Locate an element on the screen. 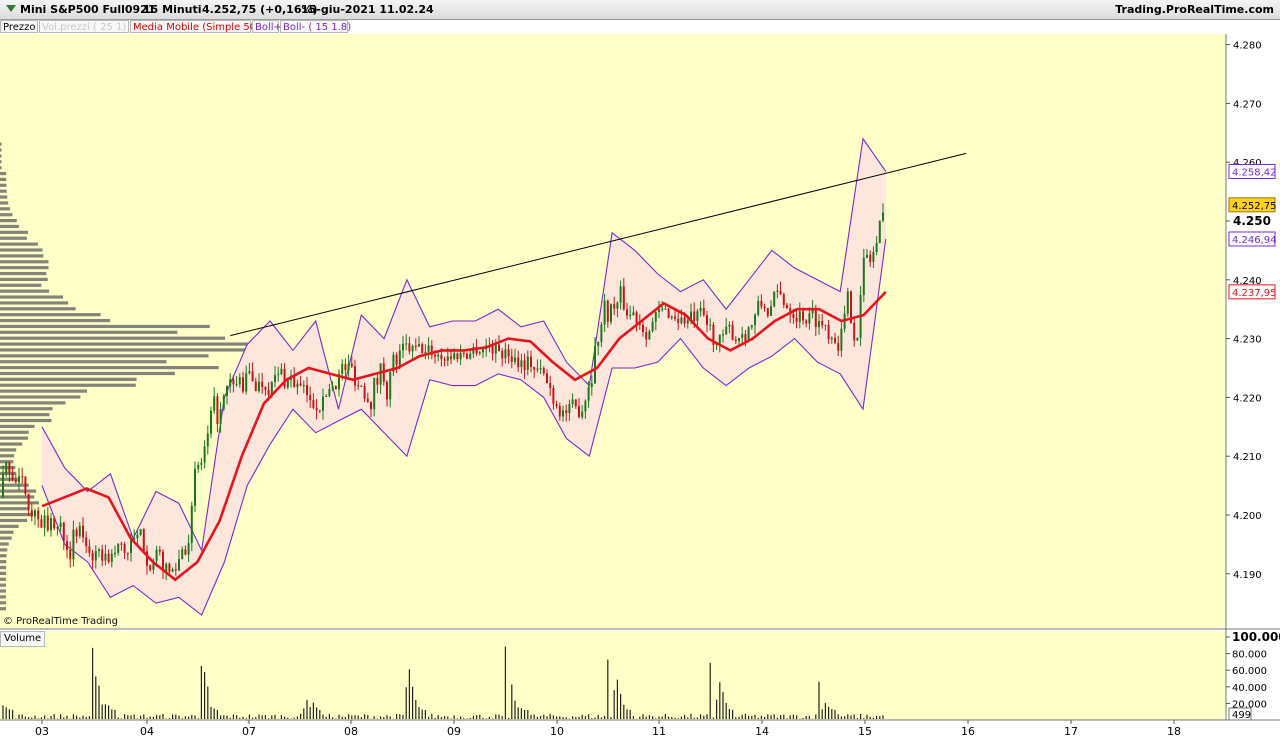 The width and height of the screenshot is (1280, 740). time-tick-label: 07 is located at coordinates (249, 731).